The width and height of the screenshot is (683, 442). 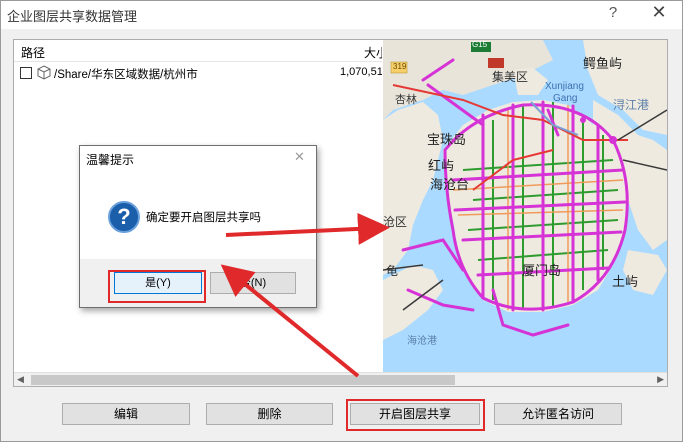 I want to click on row-size: 1,070,51, so click(x=361, y=72).